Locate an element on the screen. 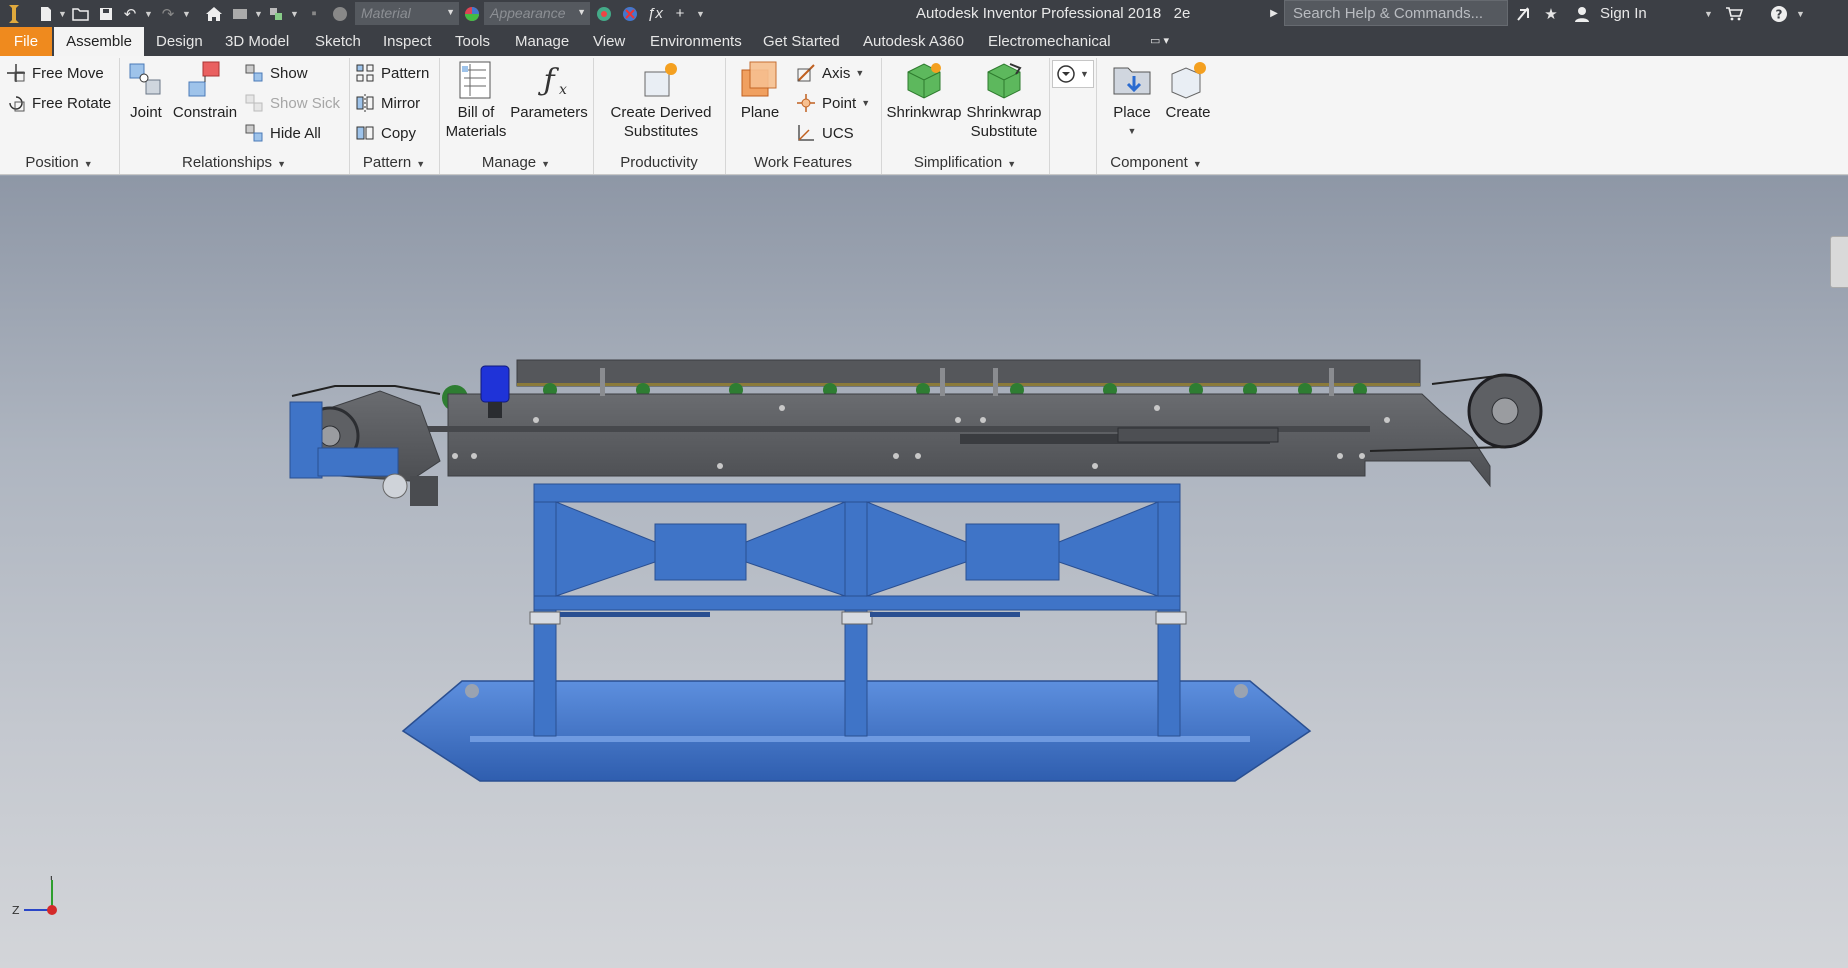  show-button: Show is located at coordinates (276, 73).